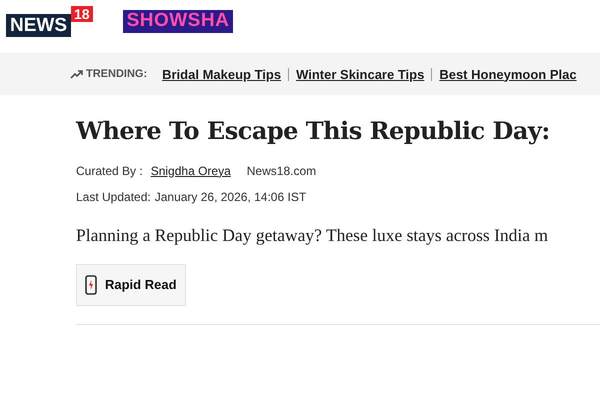 This screenshot has width=600, height=400. Describe the element at coordinates (313, 131) in the screenshot. I see `headline: Where To Escape This Republic Day:` at that location.